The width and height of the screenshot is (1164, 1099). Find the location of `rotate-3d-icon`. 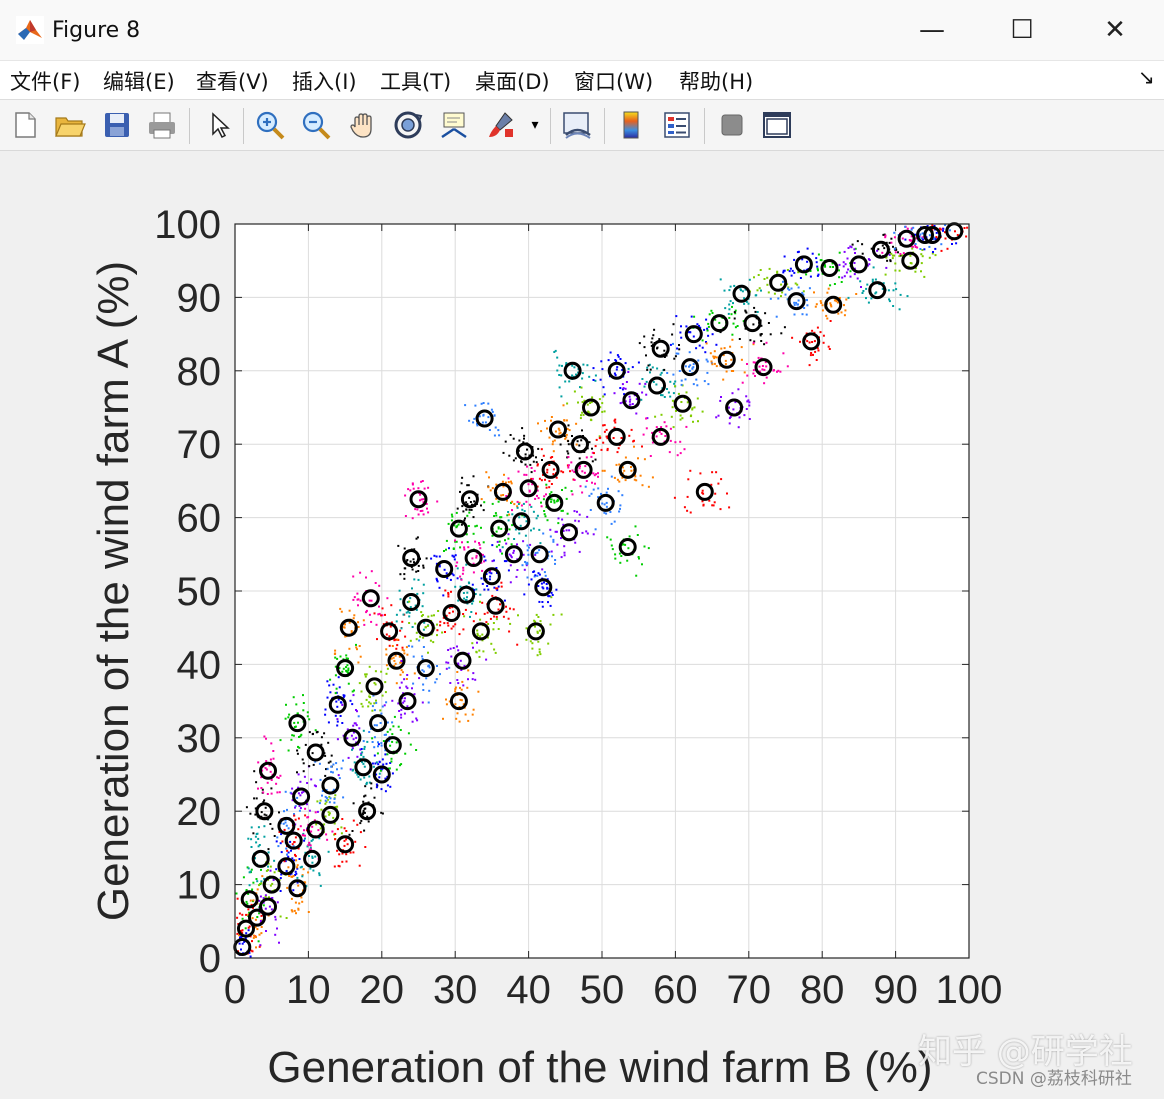

rotate-3d-icon is located at coordinates (408, 125).